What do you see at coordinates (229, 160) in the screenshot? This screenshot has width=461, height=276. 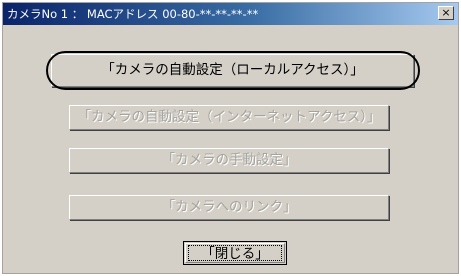 I see `manual-setup-button: 「カメラの手動設定」` at bounding box center [229, 160].